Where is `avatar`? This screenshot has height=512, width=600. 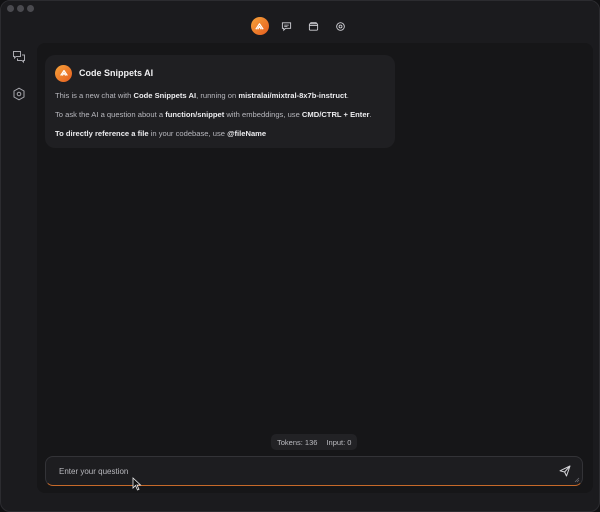 avatar is located at coordinates (63, 73).